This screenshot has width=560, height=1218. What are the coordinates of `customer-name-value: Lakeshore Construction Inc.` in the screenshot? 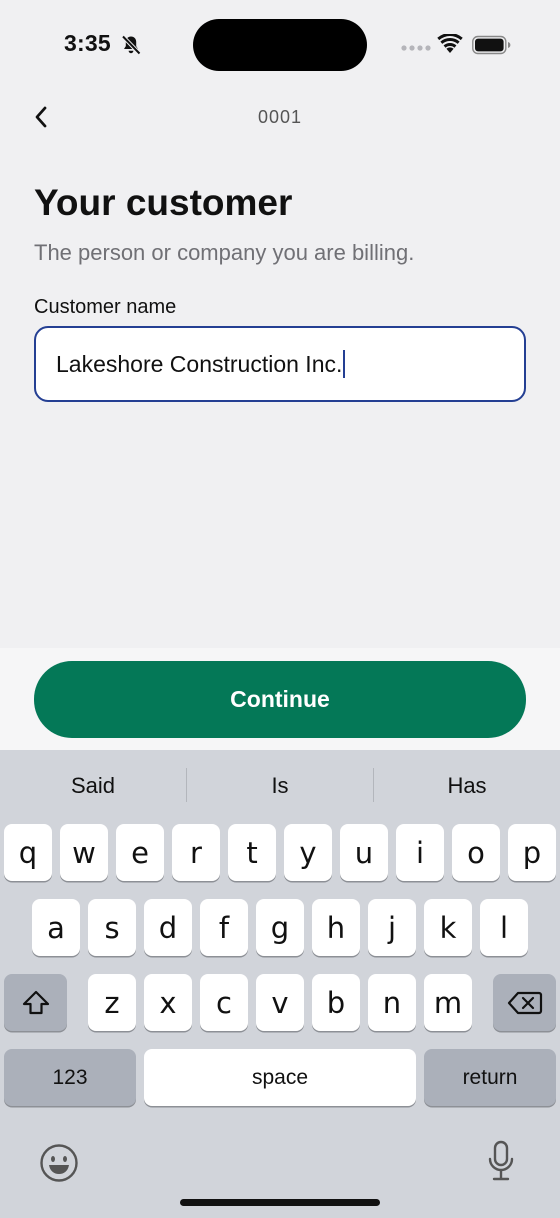 It's located at (199, 363).